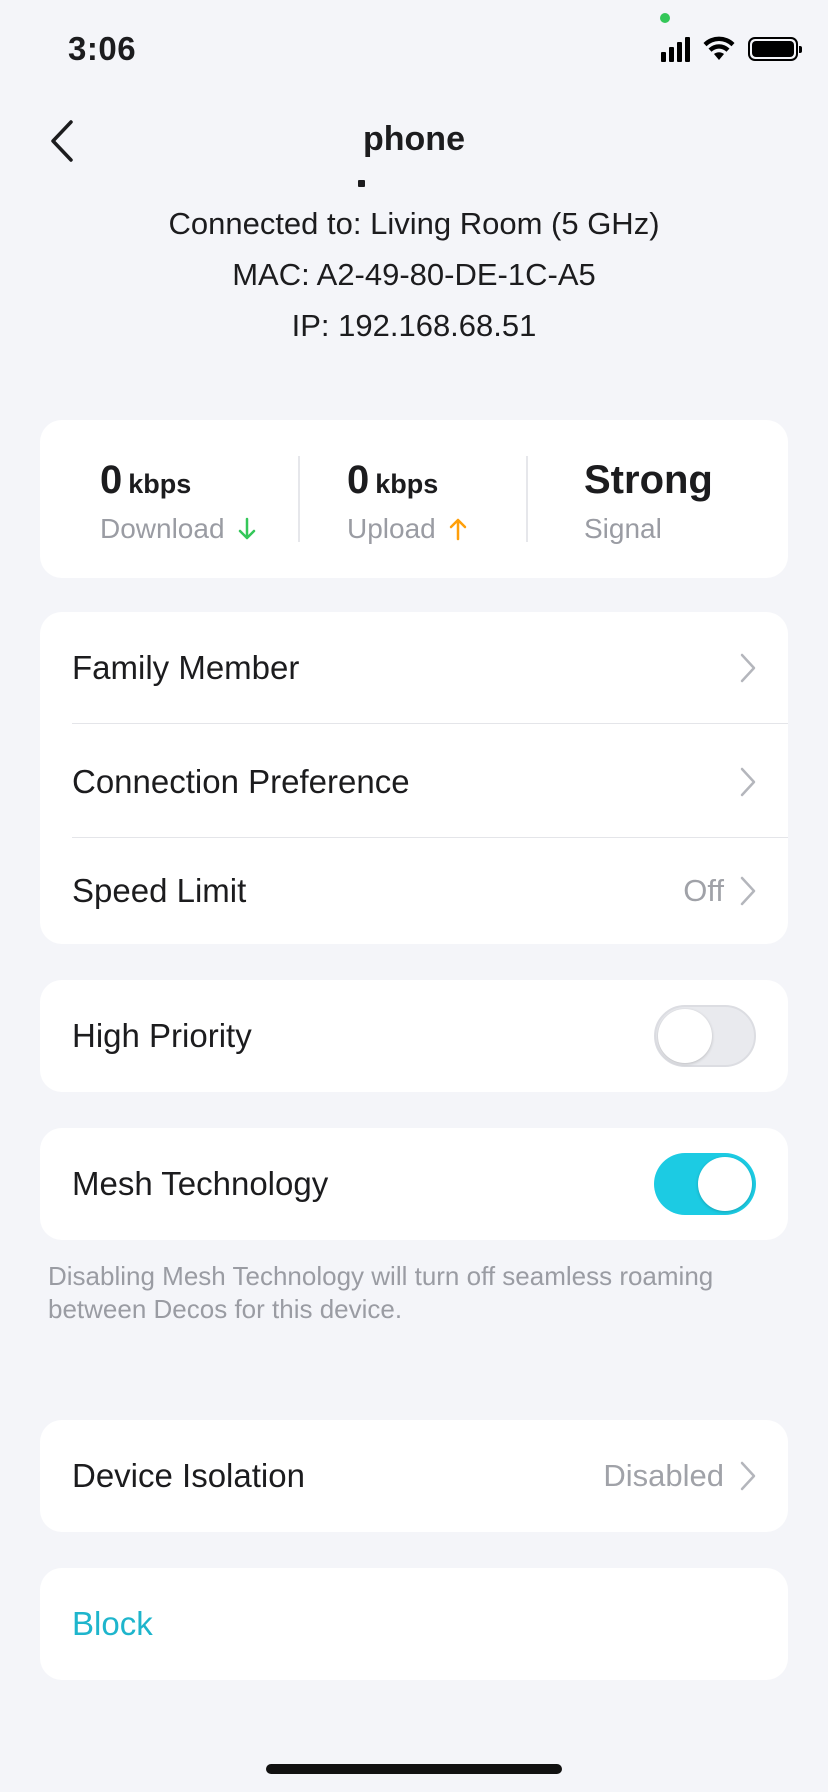 The width and height of the screenshot is (828, 1792). Describe the element at coordinates (188, 1475) in the screenshot. I see `device-isolation-label: Device Isolation` at that location.